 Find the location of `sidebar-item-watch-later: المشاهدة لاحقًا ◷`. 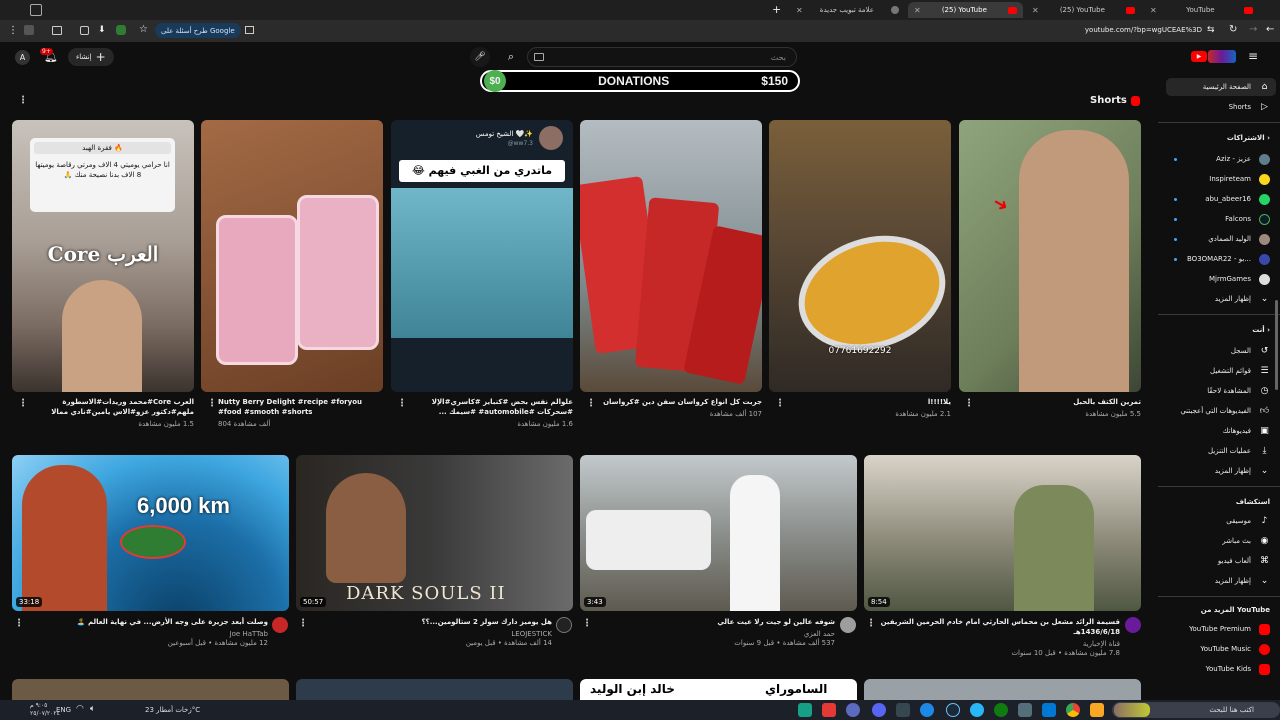

sidebar-item-watch-later: المشاهدة لاحقًا ◷ is located at coordinates (1221, 391).